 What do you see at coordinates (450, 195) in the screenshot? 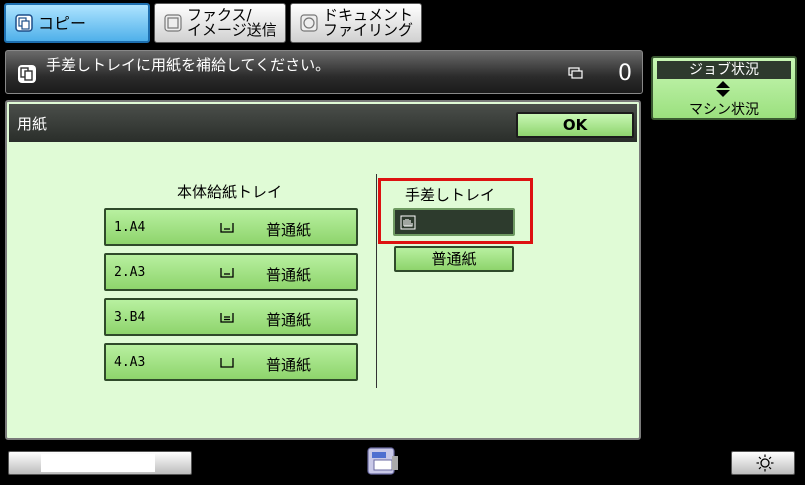
I see `bypass-tray-section-title: 手差しトレイ` at bounding box center [450, 195].